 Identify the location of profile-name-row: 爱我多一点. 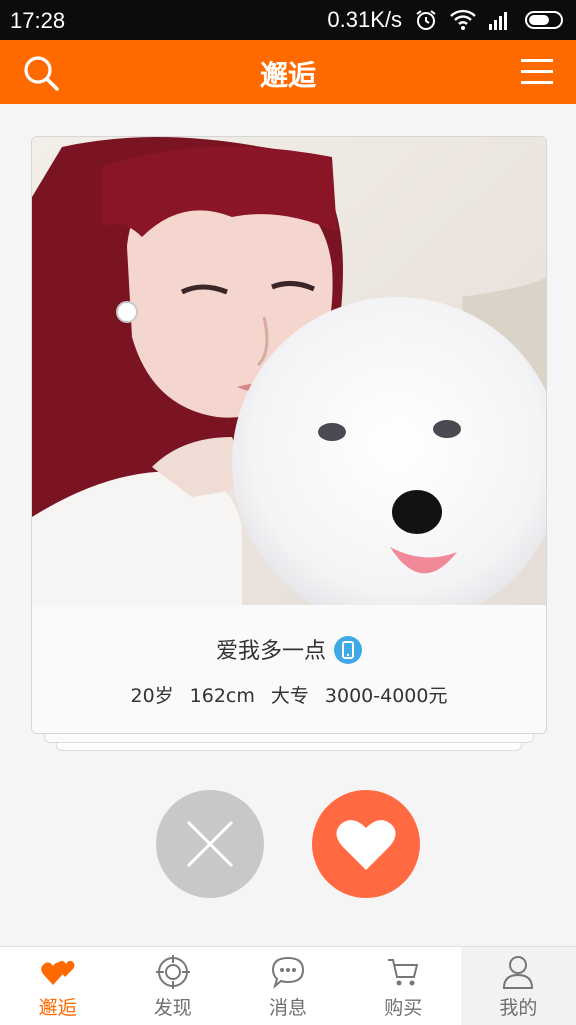
(289, 649).